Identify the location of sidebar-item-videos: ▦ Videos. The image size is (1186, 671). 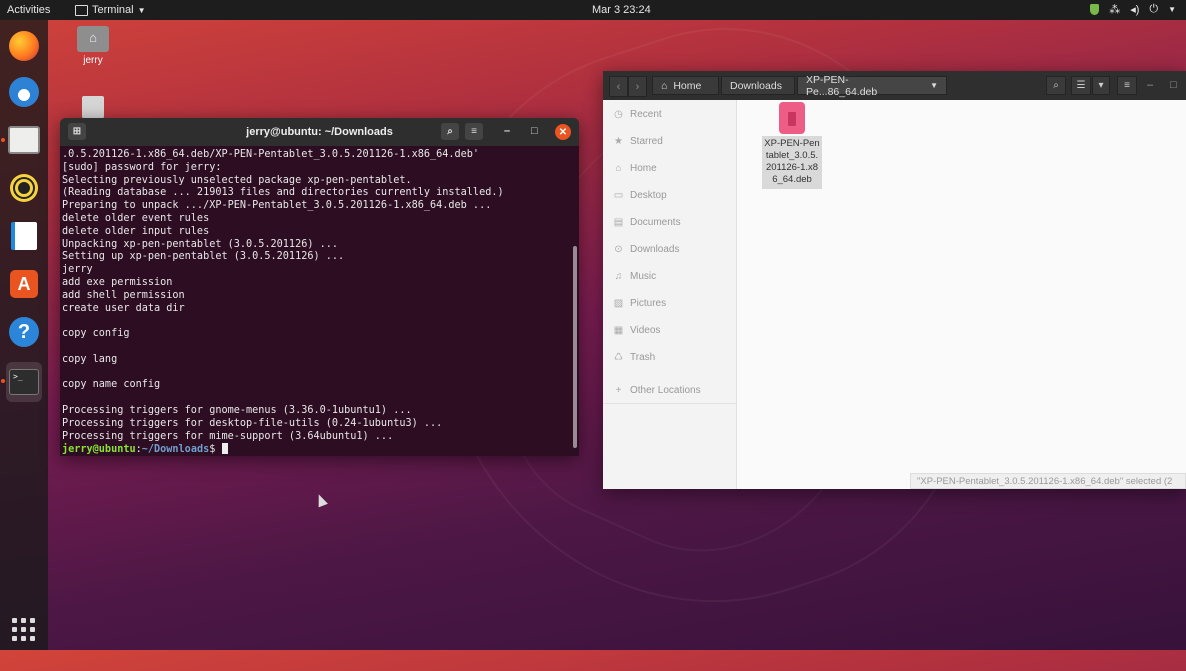
(637, 330).